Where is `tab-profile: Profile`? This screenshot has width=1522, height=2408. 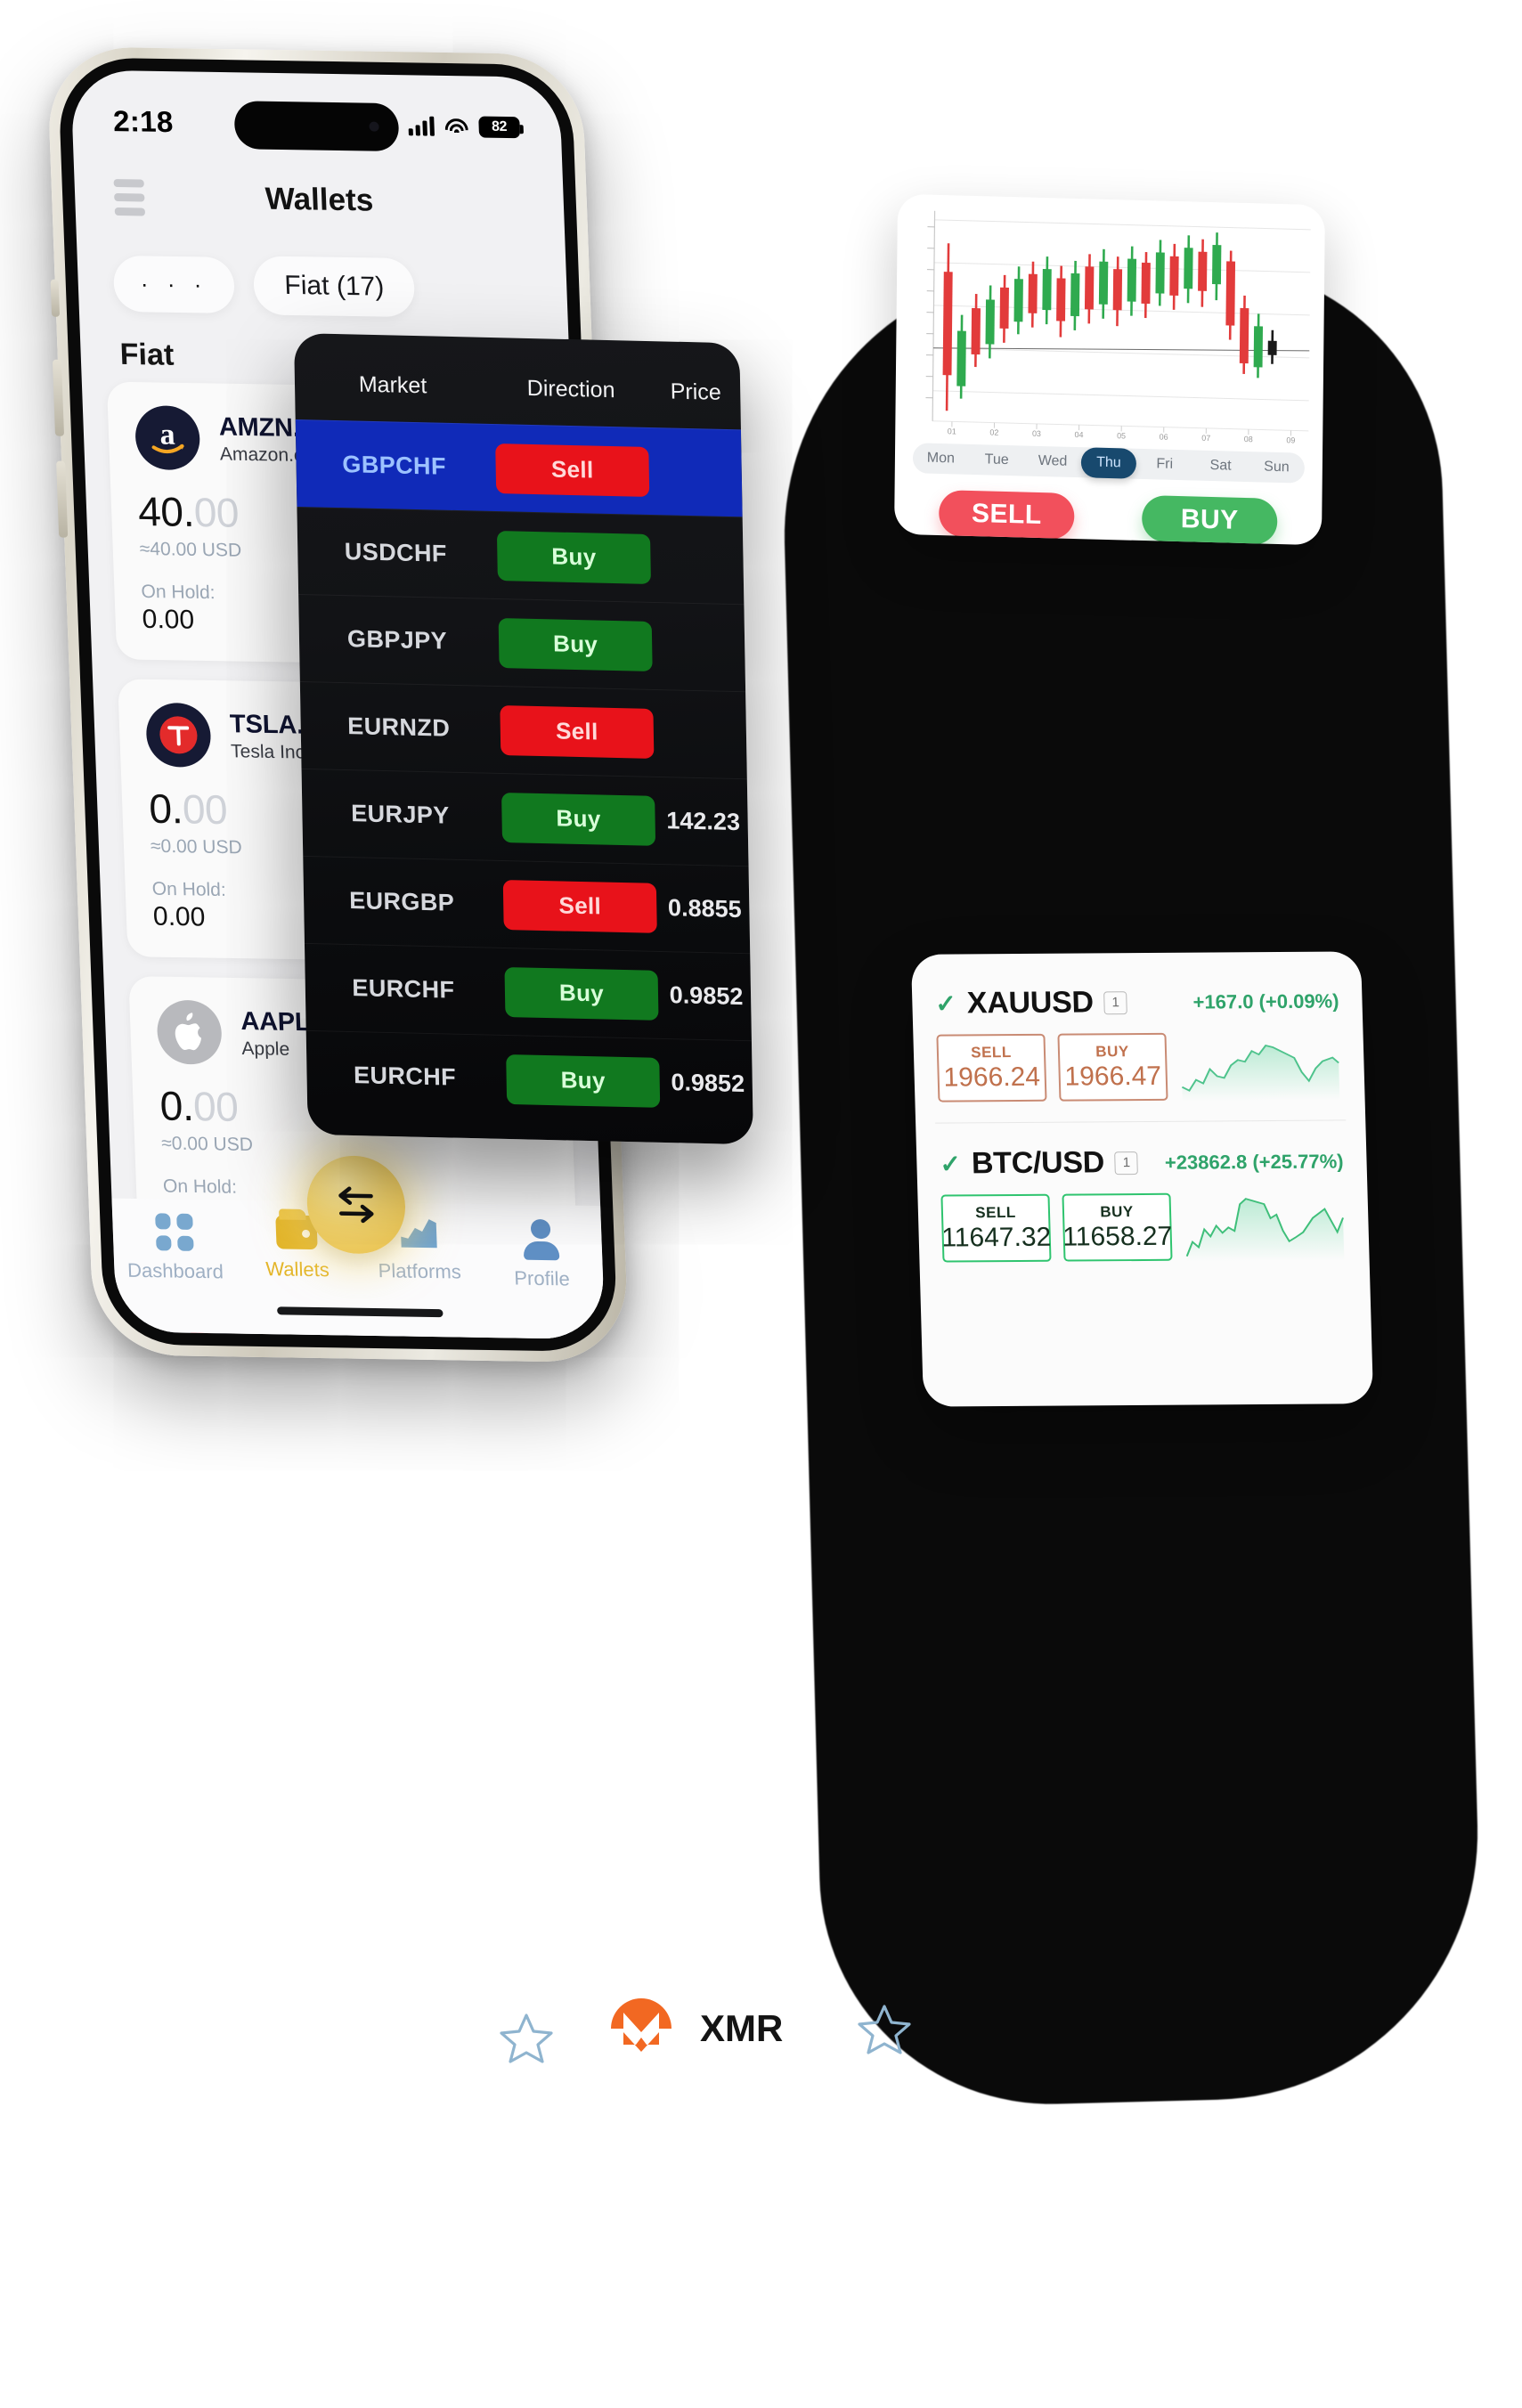 tab-profile: Profile is located at coordinates (541, 1254).